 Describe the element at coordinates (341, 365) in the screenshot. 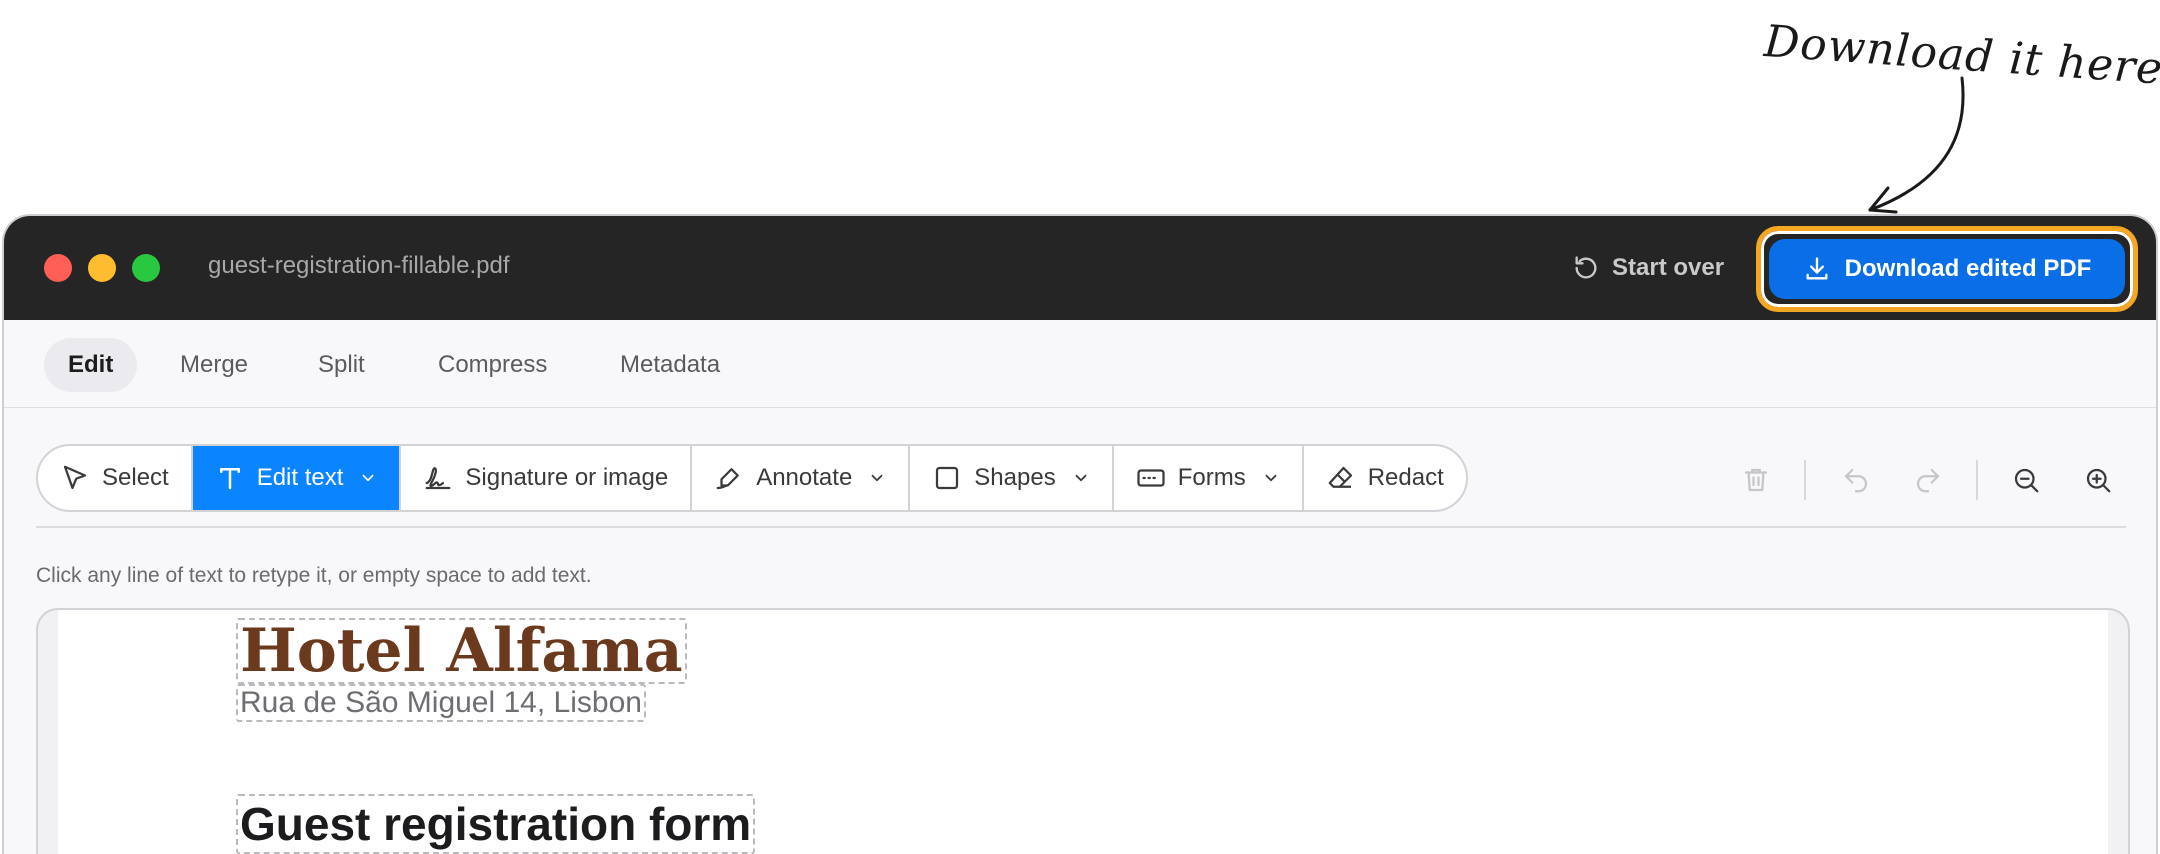

I see `tab-split: Split` at that location.